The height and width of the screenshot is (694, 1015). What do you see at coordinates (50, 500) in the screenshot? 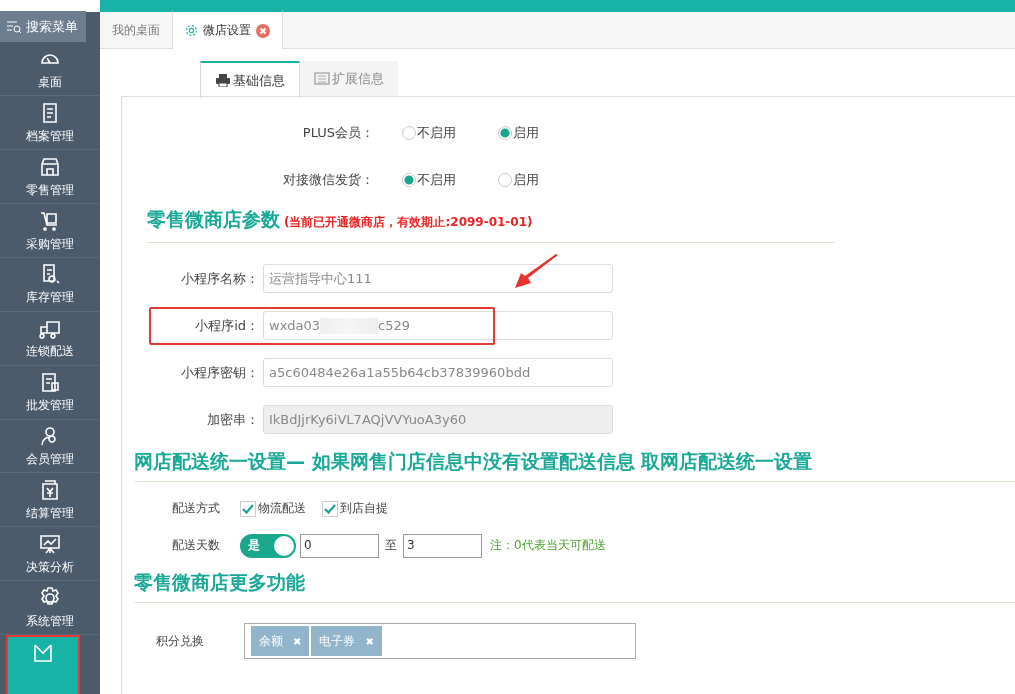
I see `sidebar-item: 结算管理` at bounding box center [50, 500].